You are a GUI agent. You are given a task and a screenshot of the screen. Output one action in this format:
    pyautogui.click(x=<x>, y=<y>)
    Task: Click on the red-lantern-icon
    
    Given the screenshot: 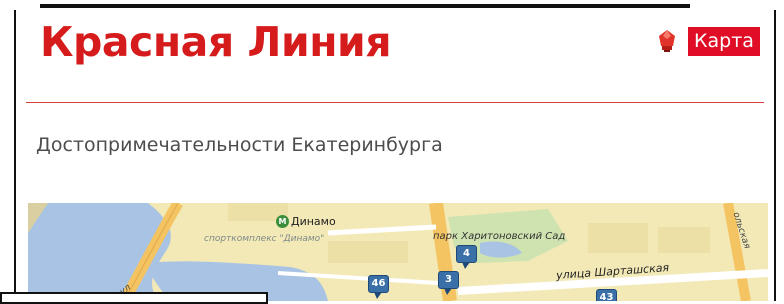 What is the action you would take?
    pyautogui.click(x=667, y=41)
    